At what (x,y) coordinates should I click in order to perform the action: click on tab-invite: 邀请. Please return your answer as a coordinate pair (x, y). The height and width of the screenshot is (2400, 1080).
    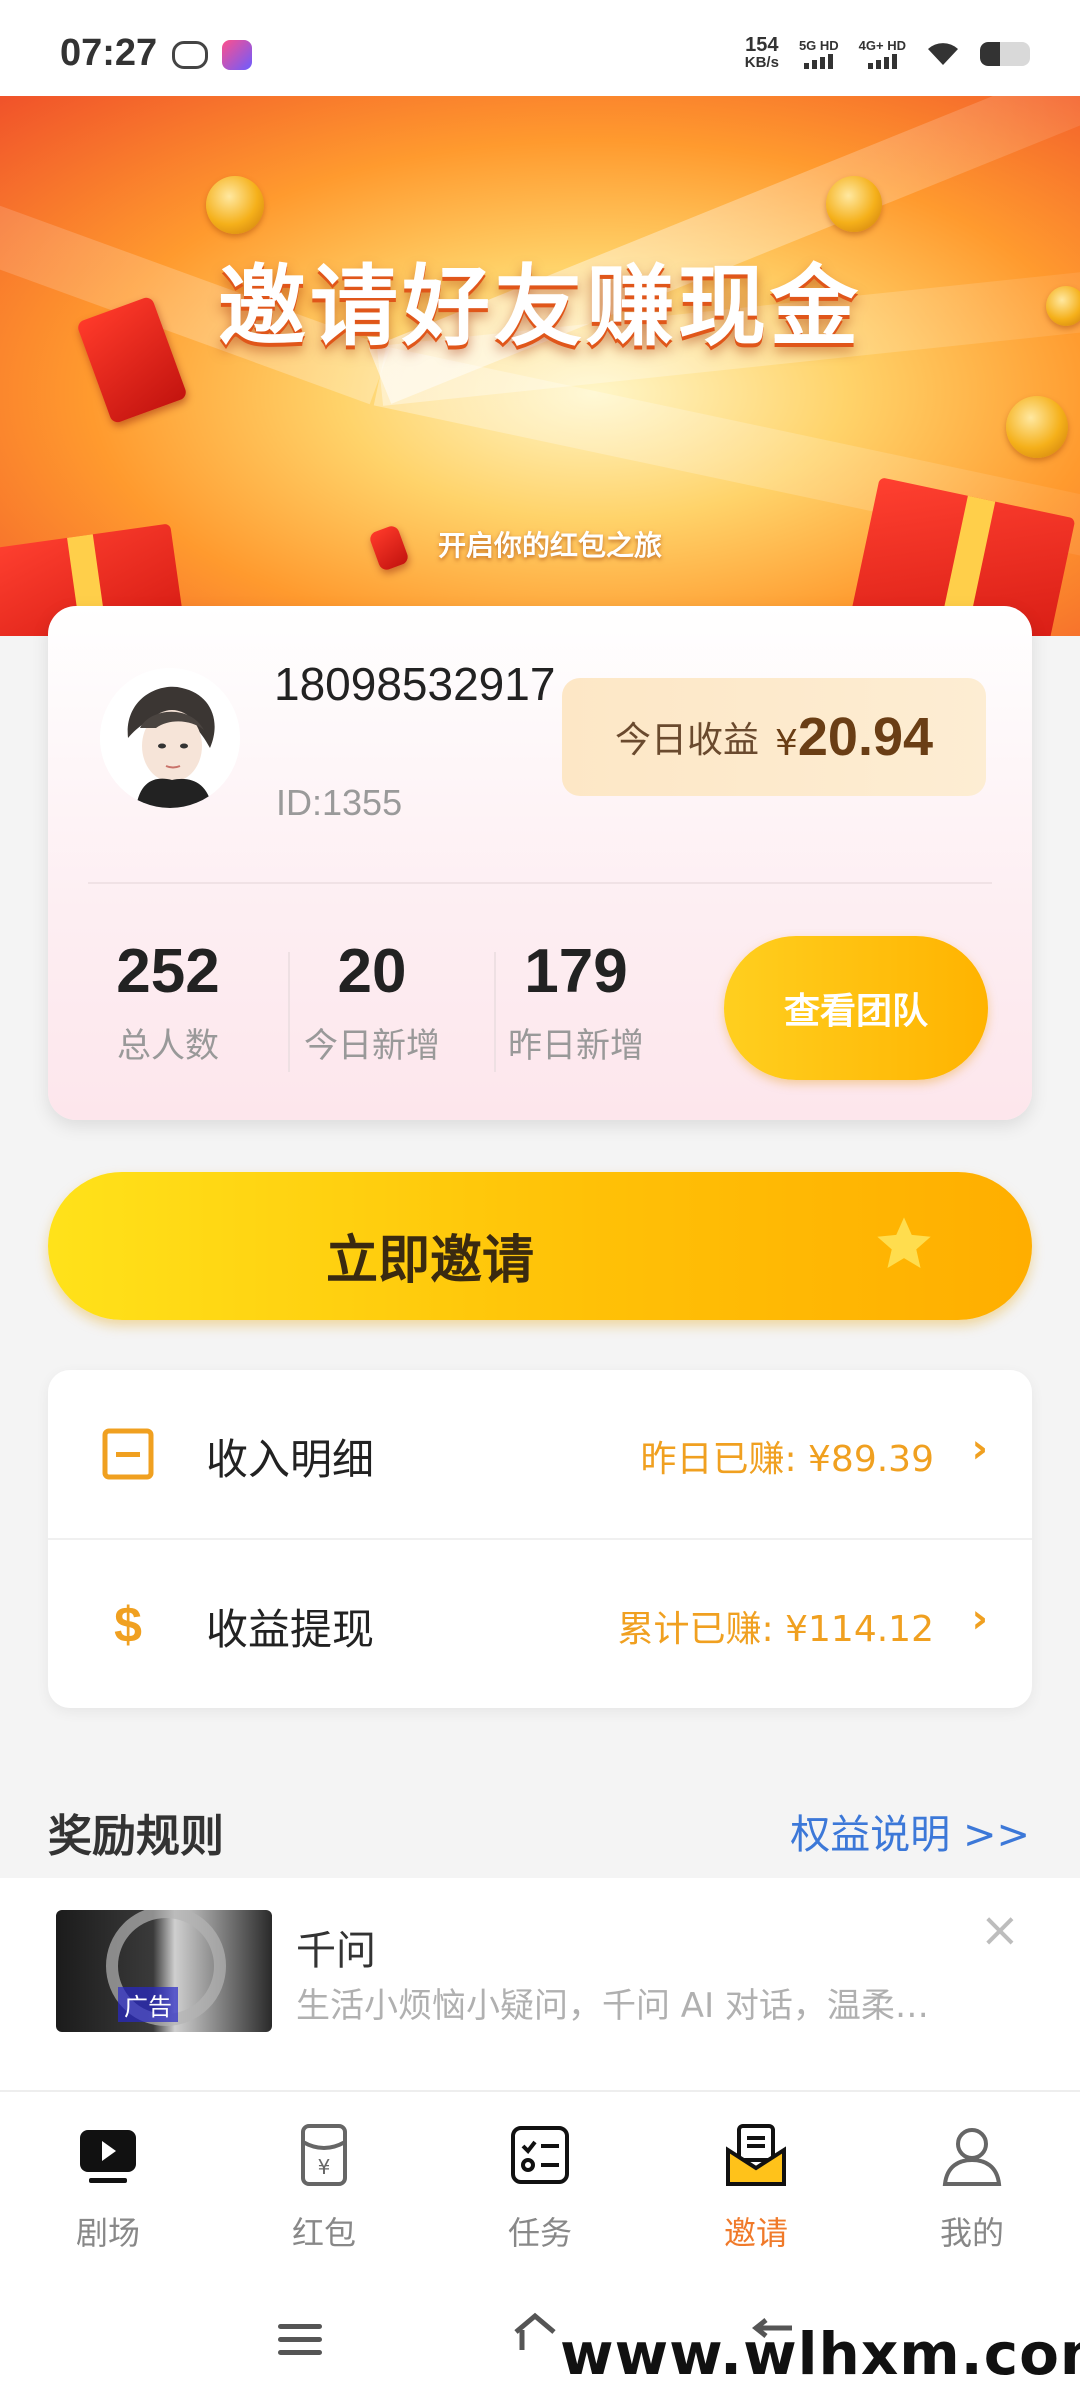
    Looking at the image, I should click on (756, 2187).